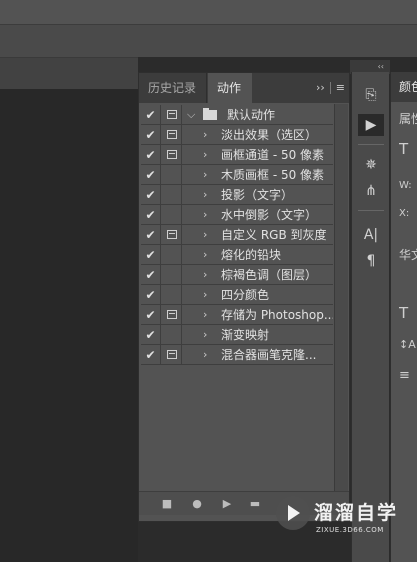  What do you see at coordinates (237, 295) in the screenshot?
I see `action-row: ✔ › 四分颜色` at bounding box center [237, 295].